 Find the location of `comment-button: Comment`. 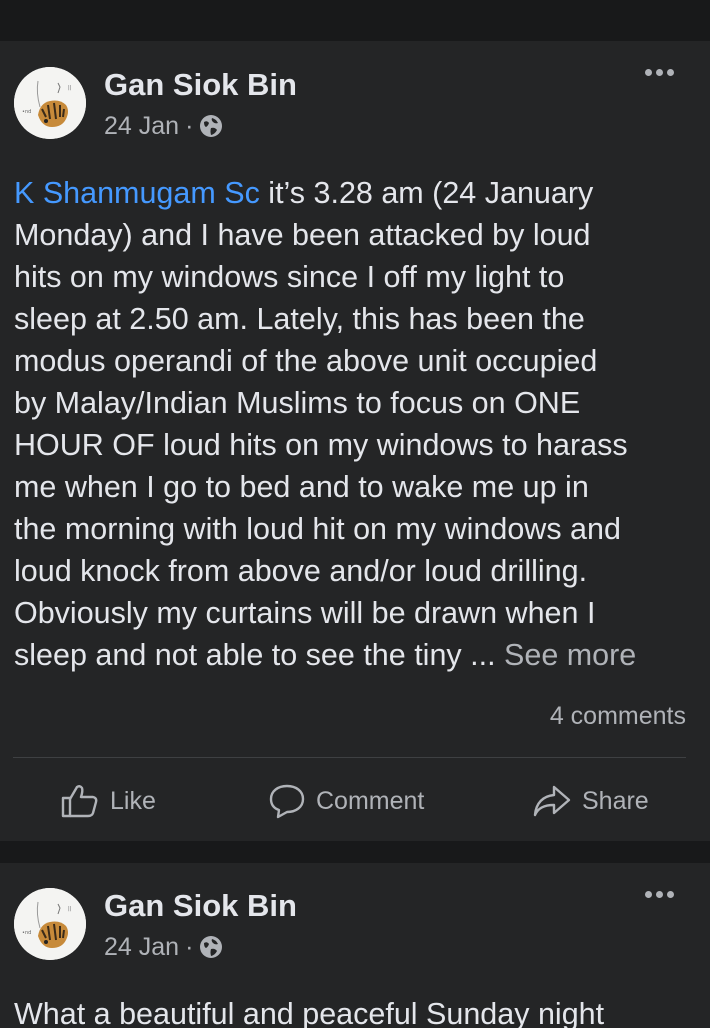

comment-button: Comment is located at coordinates (346, 801).